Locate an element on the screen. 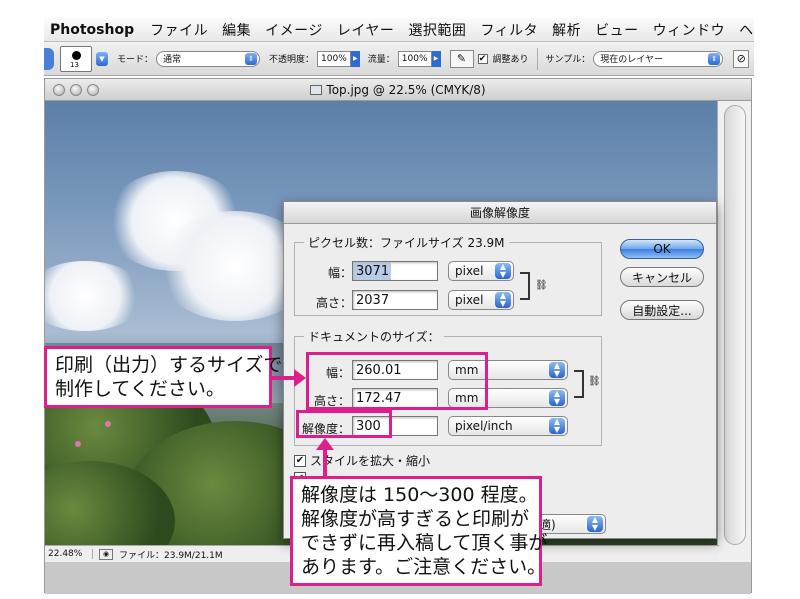 The width and height of the screenshot is (800, 599). print-size-line1: 印刷（出力）するサイズで is located at coordinates (169, 365).